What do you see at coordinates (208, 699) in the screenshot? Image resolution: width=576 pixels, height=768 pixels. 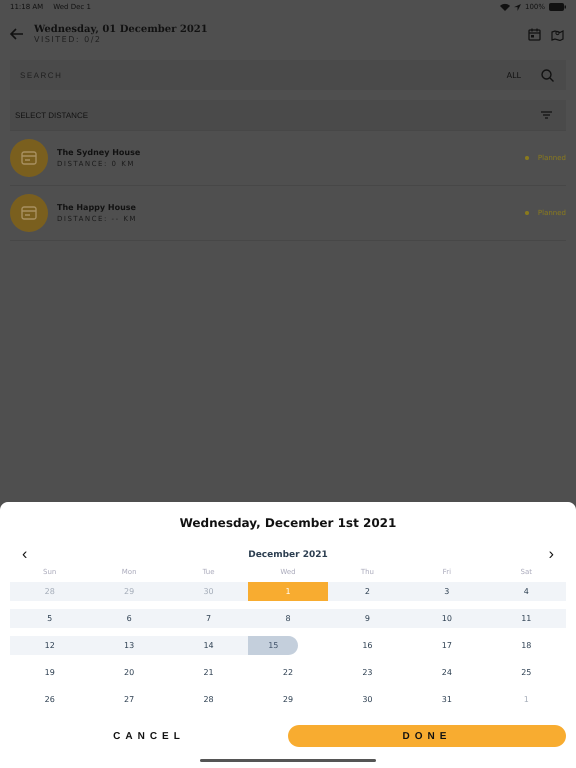 I see `calendar-day: 28` at bounding box center [208, 699].